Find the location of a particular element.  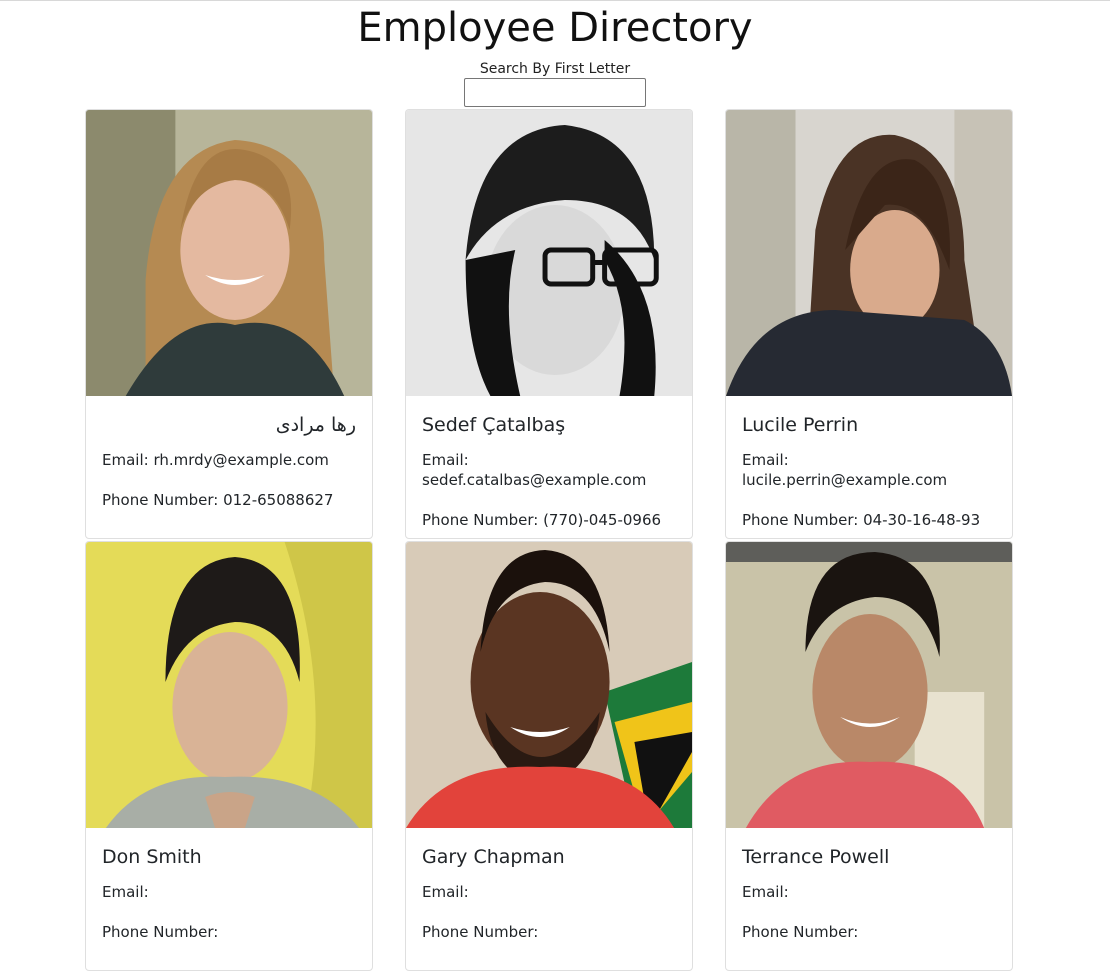

employee-email: Email: lucile.perrin@example.com is located at coordinates (845, 470).